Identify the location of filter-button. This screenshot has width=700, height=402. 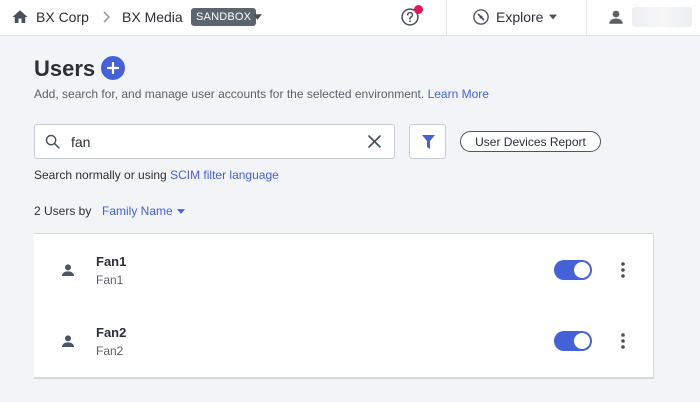
(427, 141).